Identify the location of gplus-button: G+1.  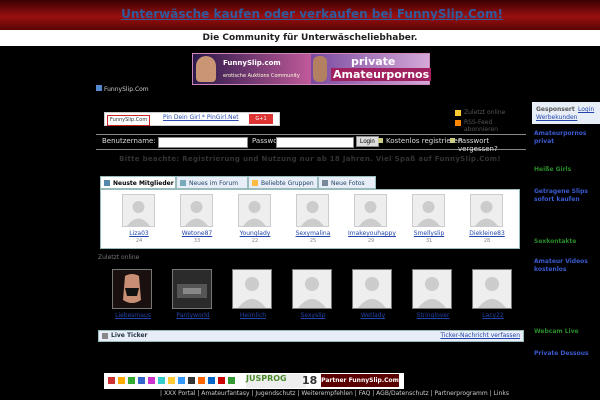
(261, 119).